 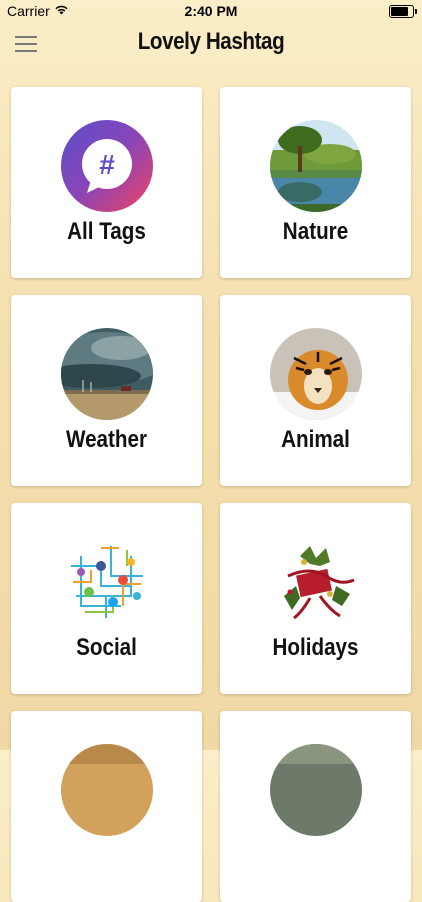 I want to click on status-time: 2:40 PM, so click(x=211, y=11).